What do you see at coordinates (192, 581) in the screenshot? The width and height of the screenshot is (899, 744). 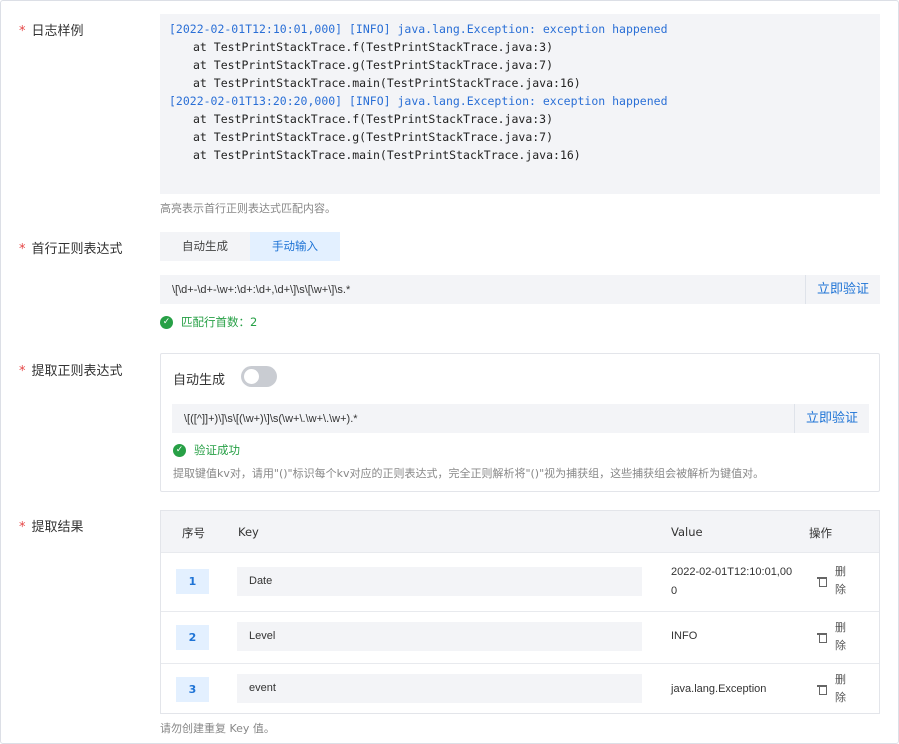 I see `row-index: 1` at bounding box center [192, 581].